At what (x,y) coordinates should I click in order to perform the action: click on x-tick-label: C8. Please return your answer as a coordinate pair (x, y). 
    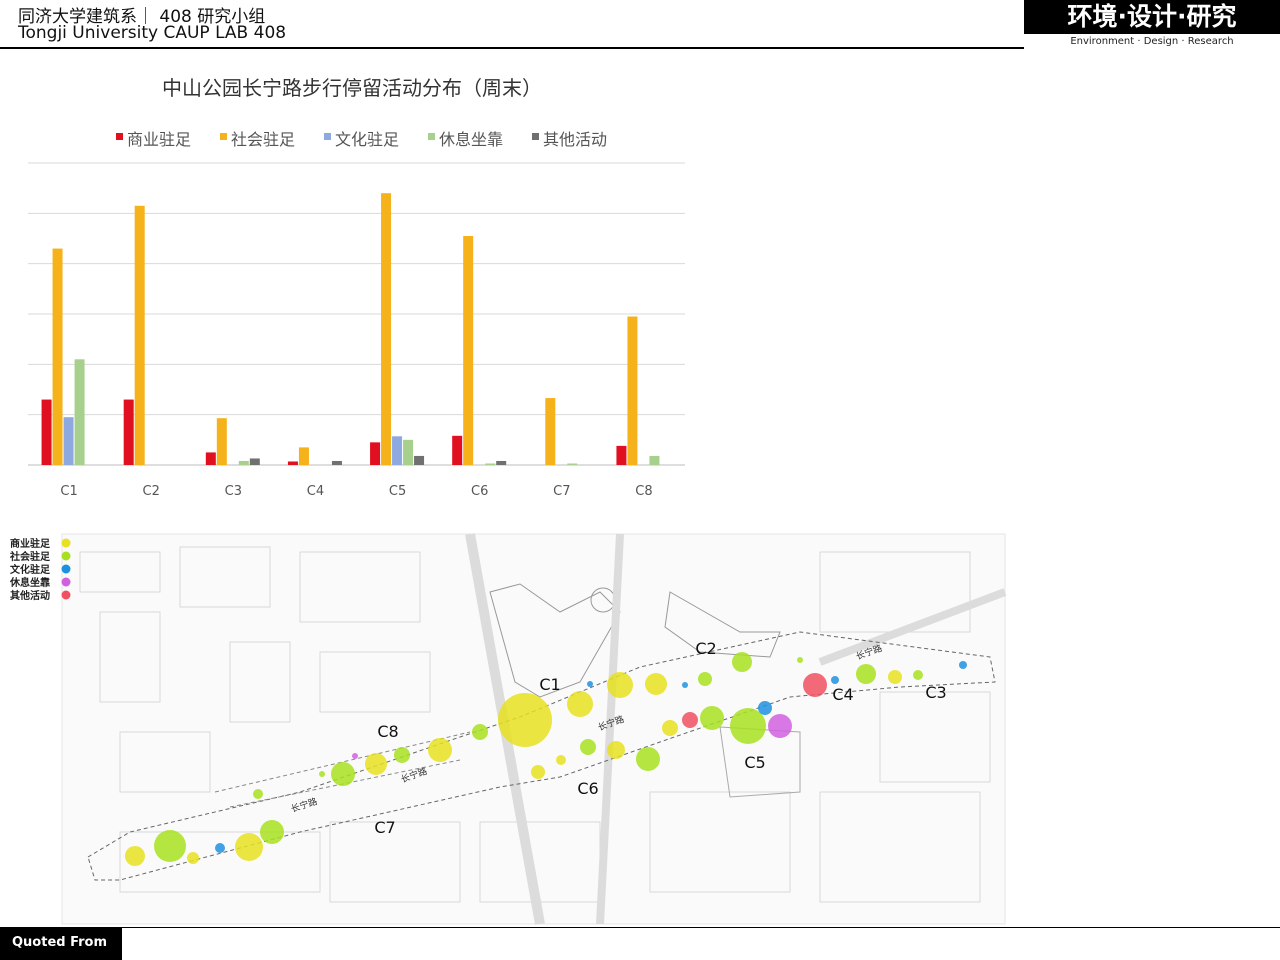
    Looking at the image, I should click on (643, 491).